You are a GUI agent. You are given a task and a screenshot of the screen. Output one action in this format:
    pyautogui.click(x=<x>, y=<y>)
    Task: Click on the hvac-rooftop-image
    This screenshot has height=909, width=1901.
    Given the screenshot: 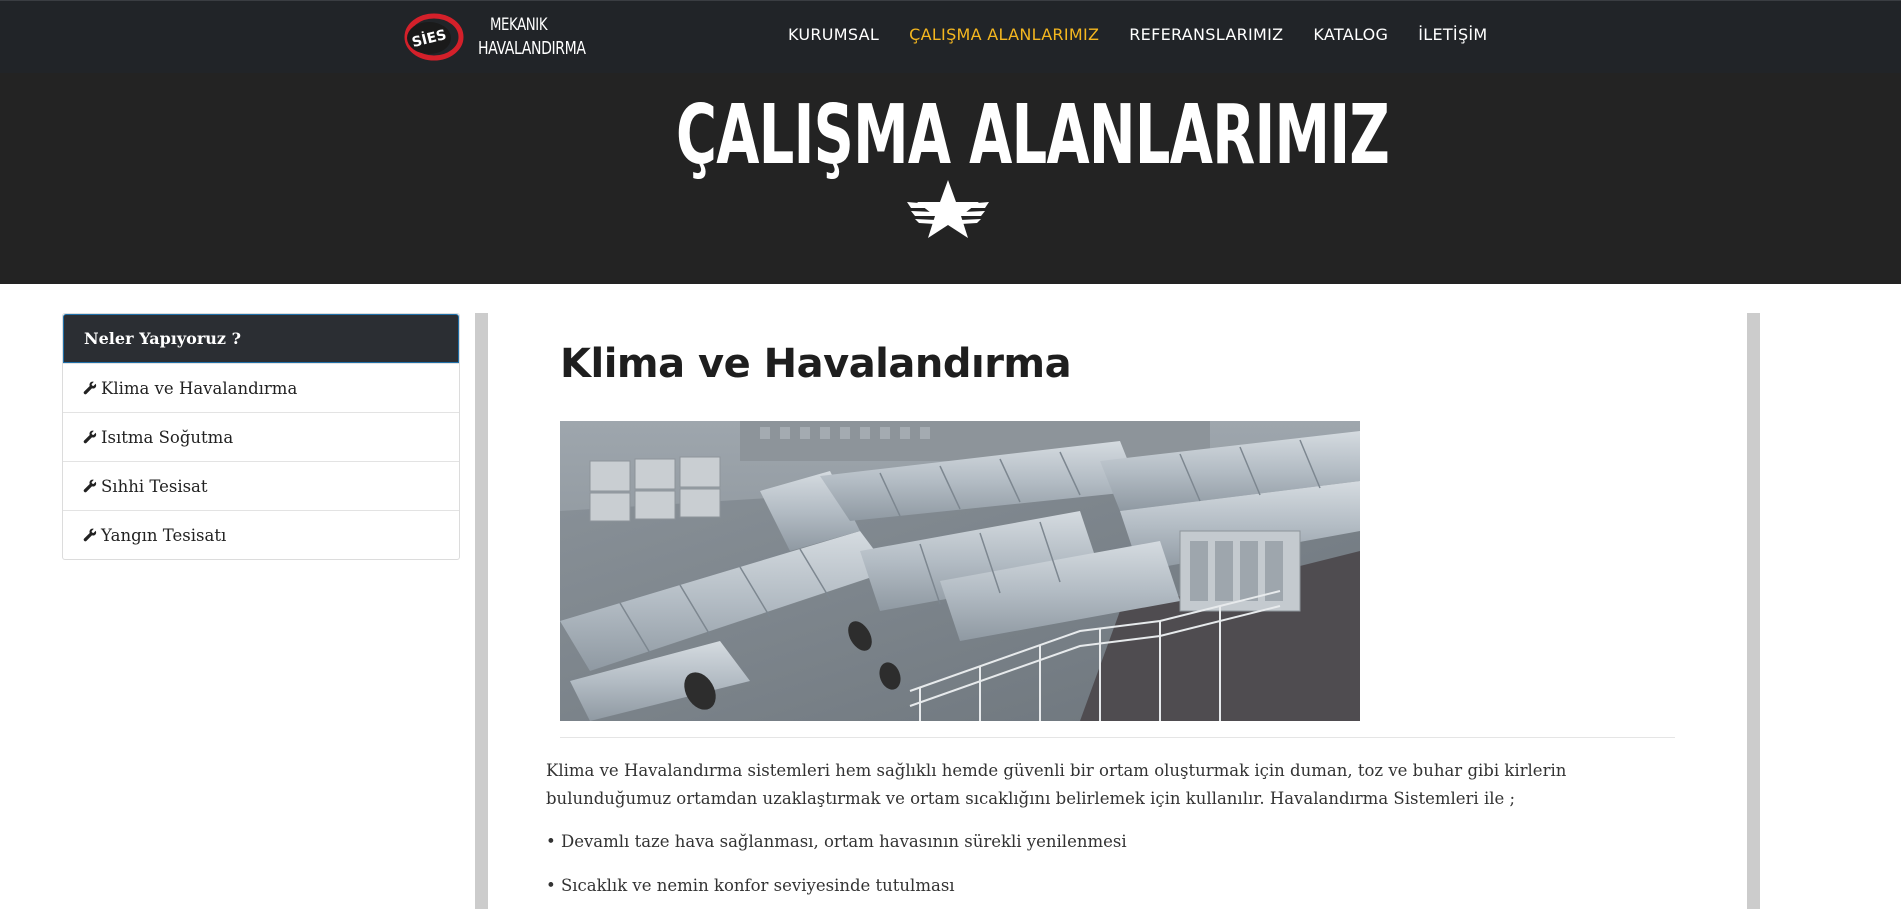 What is the action you would take?
    pyautogui.click(x=960, y=571)
    